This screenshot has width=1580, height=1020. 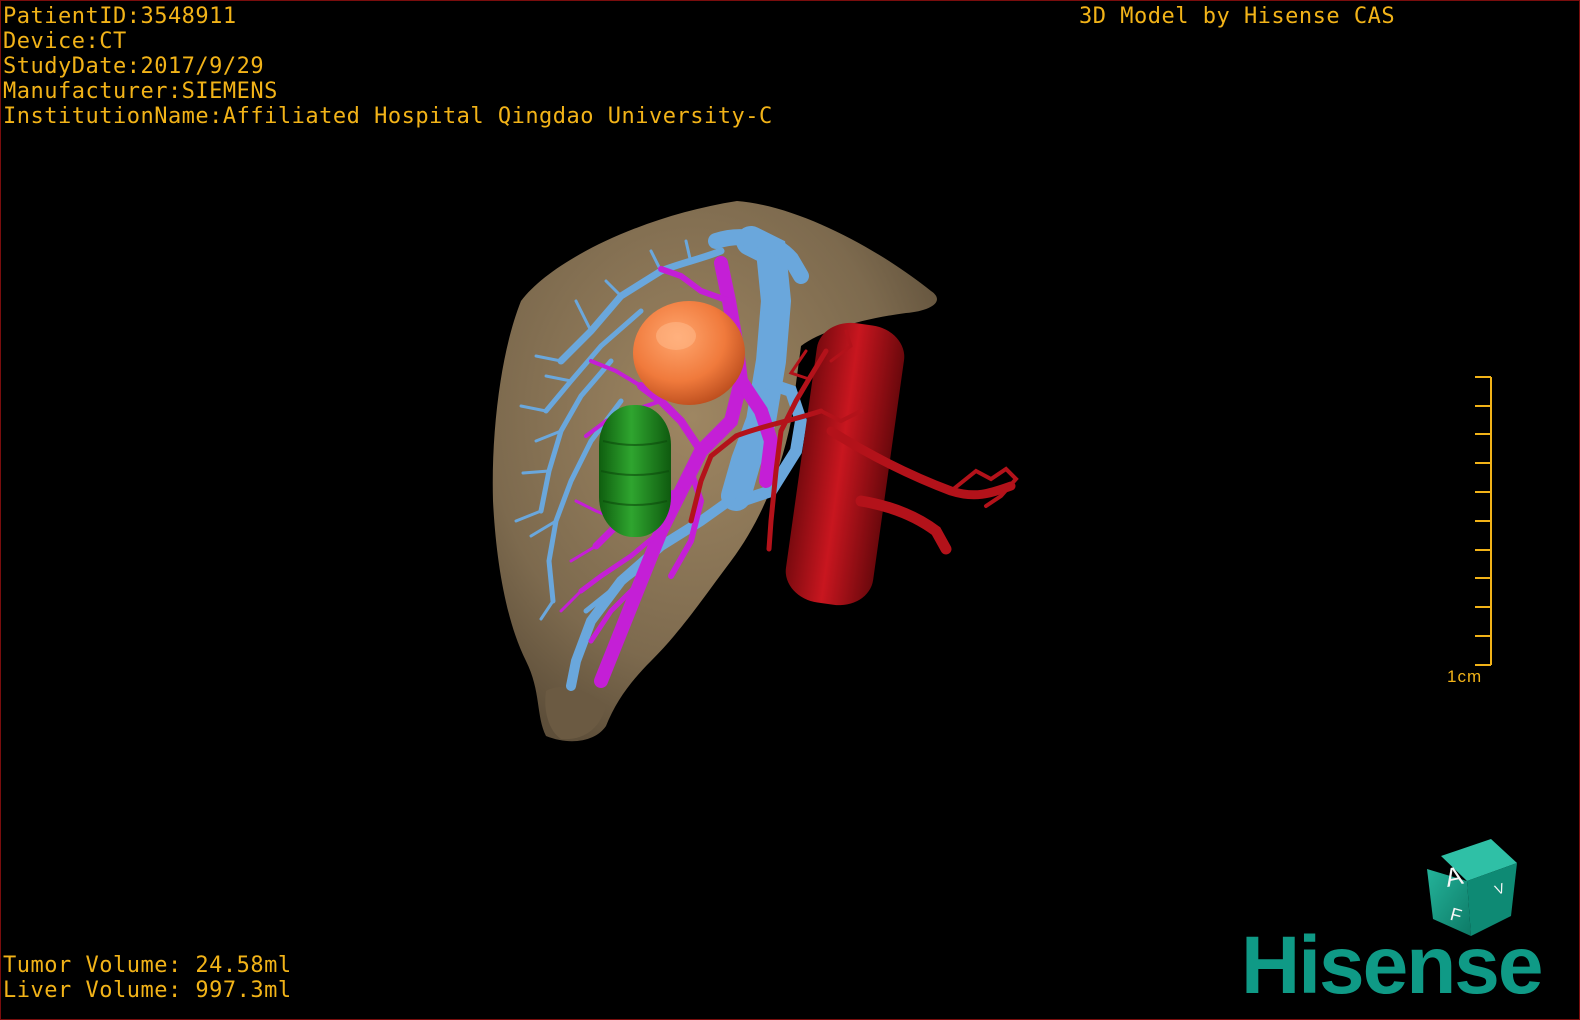 I want to click on liver-volume: Liver Volume: 997.3ml, so click(x=147, y=990).